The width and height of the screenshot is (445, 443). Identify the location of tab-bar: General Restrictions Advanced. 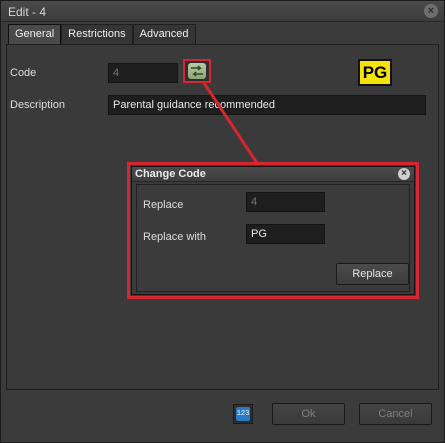
(102, 34).